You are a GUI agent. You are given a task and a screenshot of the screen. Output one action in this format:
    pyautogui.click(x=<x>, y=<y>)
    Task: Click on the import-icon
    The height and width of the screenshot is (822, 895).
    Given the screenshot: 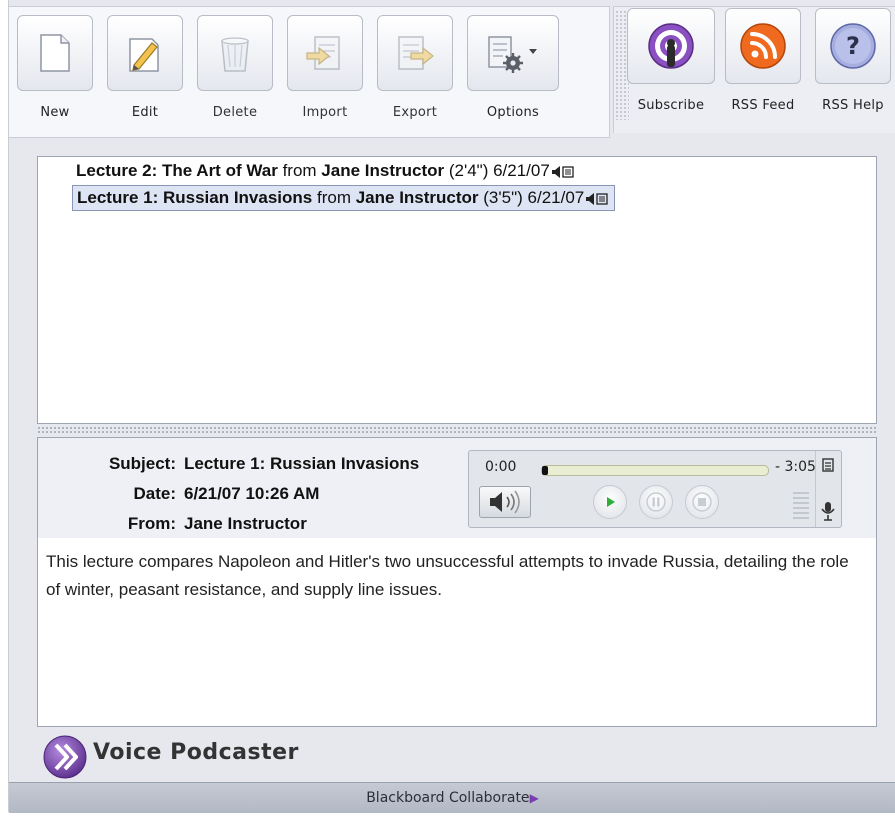 What is the action you would take?
    pyautogui.click(x=323, y=53)
    